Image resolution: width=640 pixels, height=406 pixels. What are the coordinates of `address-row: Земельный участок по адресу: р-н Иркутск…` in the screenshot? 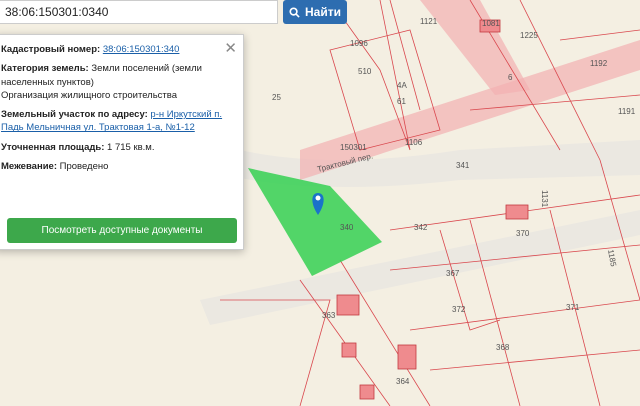 It's located at (117, 121).